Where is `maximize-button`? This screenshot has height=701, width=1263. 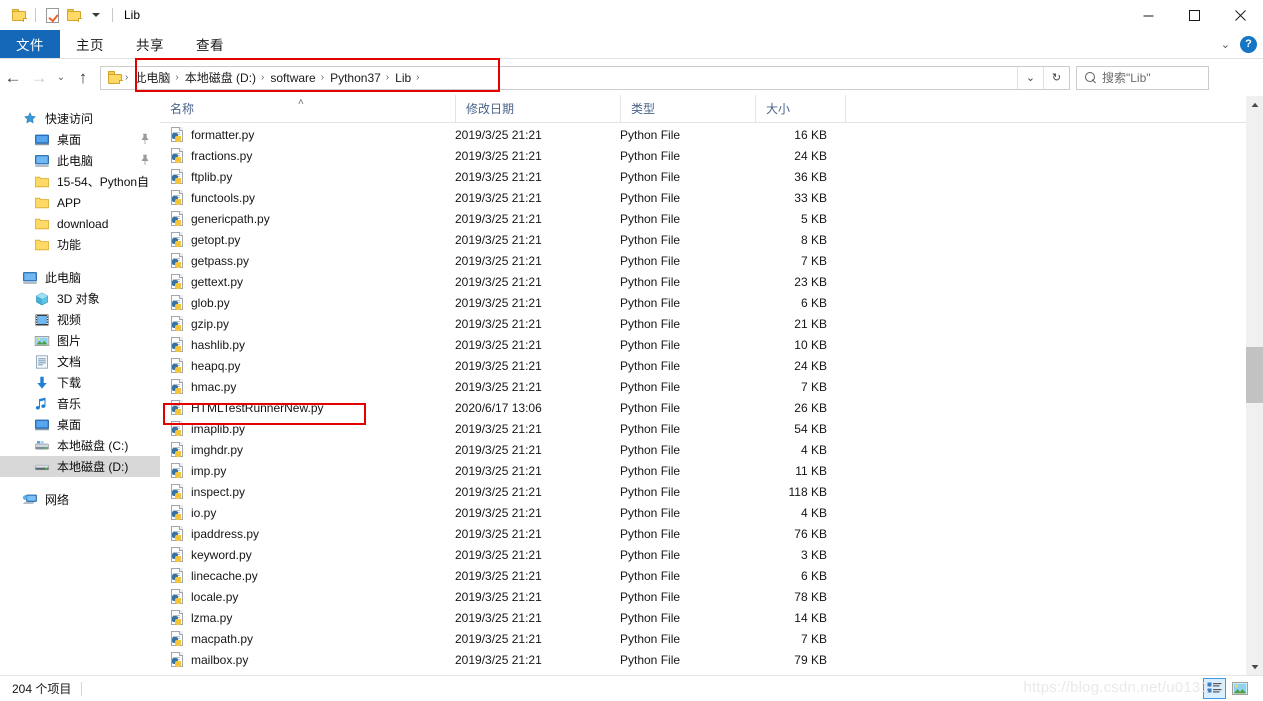
maximize-button is located at coordinates (1194, 15).